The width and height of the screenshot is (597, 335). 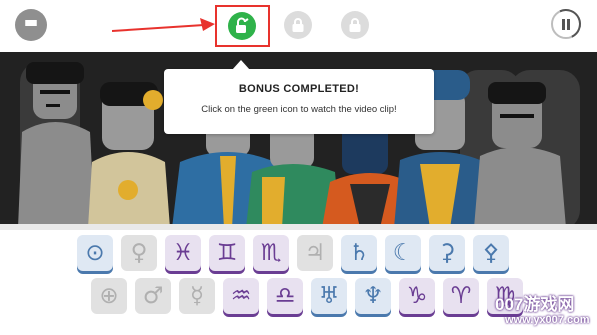 I want to click on jupiter-sound-icon: ♃, so click(x=315, y=253).